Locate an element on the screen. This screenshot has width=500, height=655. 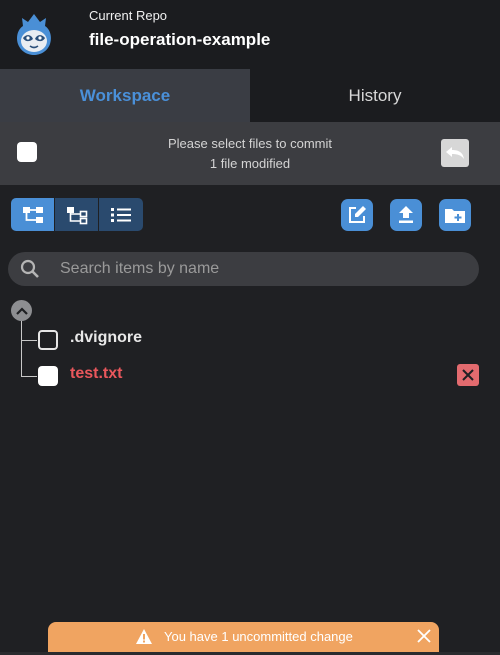
toolbar is located at coordinates (250, 215).